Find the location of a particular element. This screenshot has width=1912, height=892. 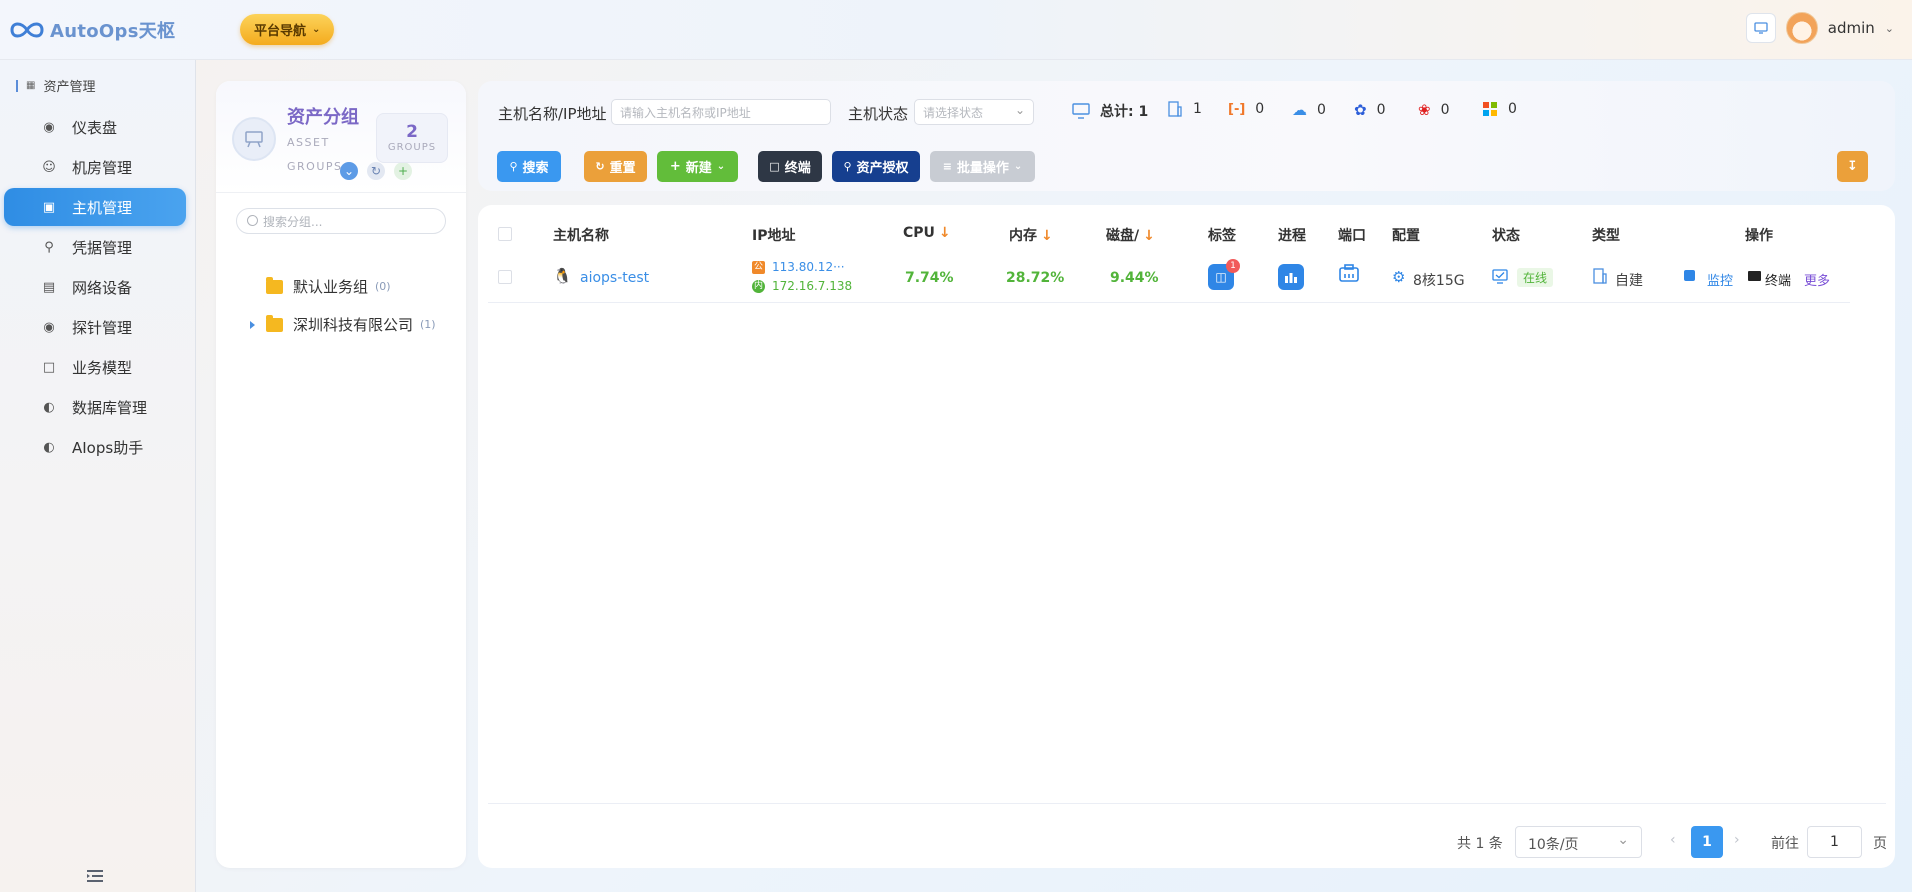

new-button-label: 新建 is located at coordinates (698, 168).